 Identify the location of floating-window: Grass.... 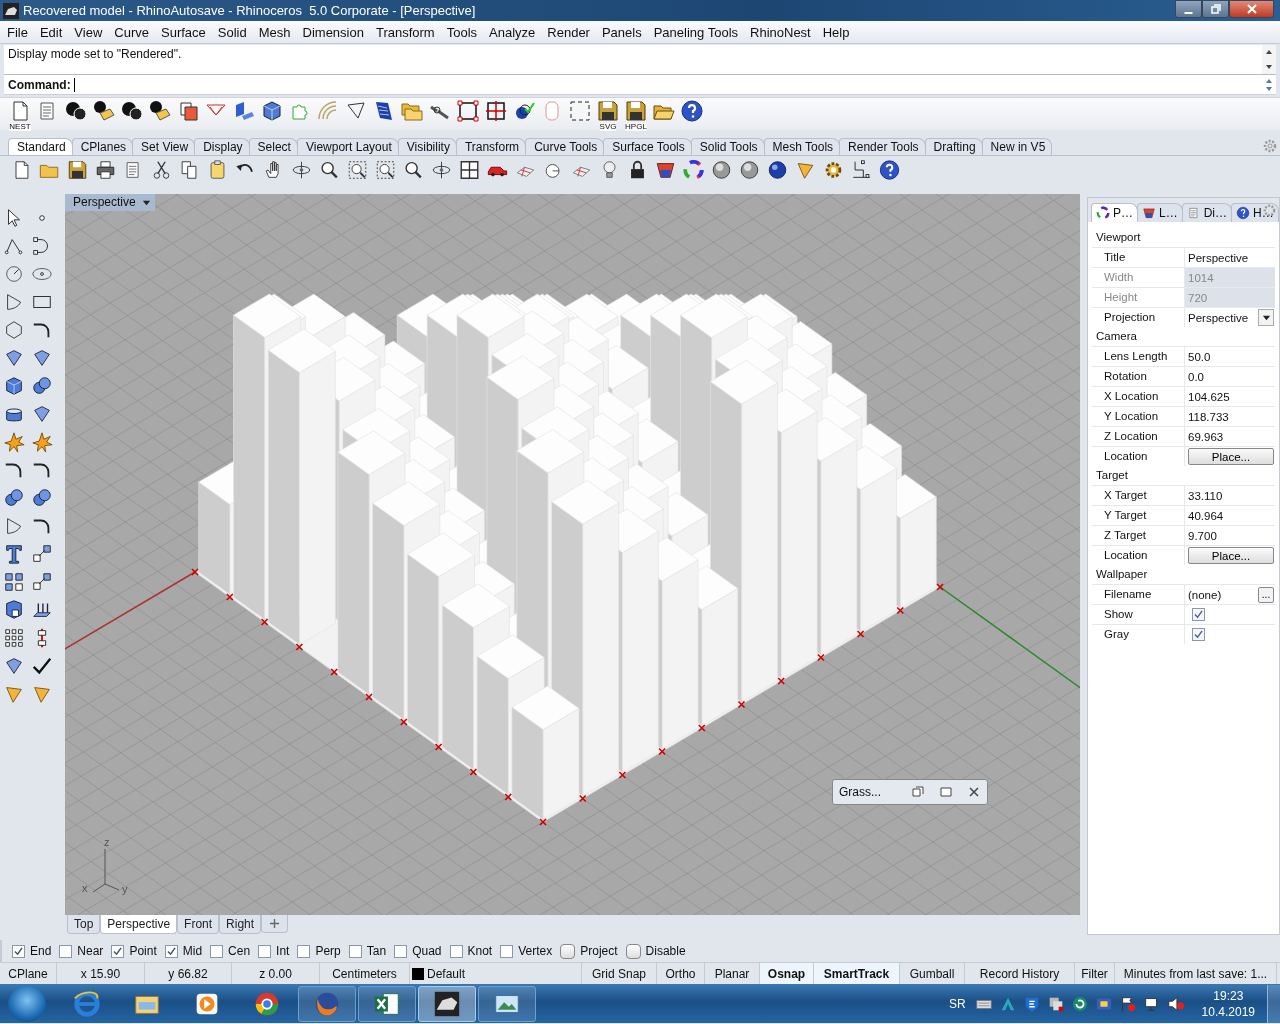
(910, 792).